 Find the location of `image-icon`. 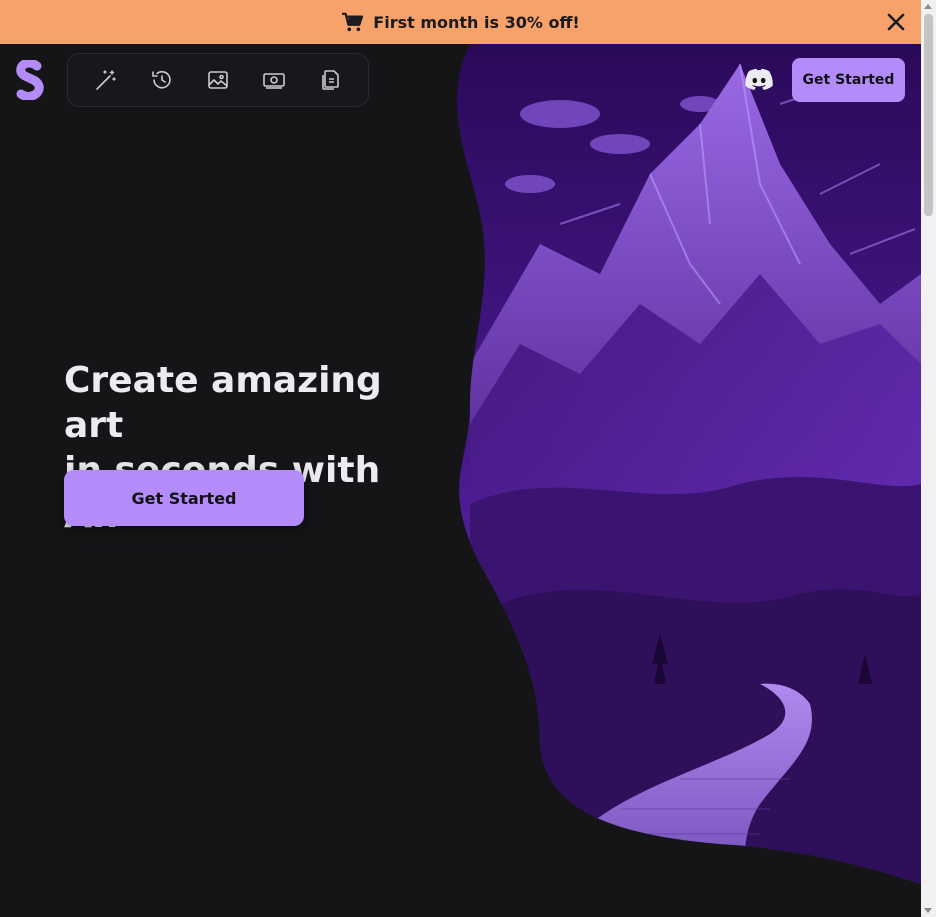

image-icon is located at coordinates (218, 80).